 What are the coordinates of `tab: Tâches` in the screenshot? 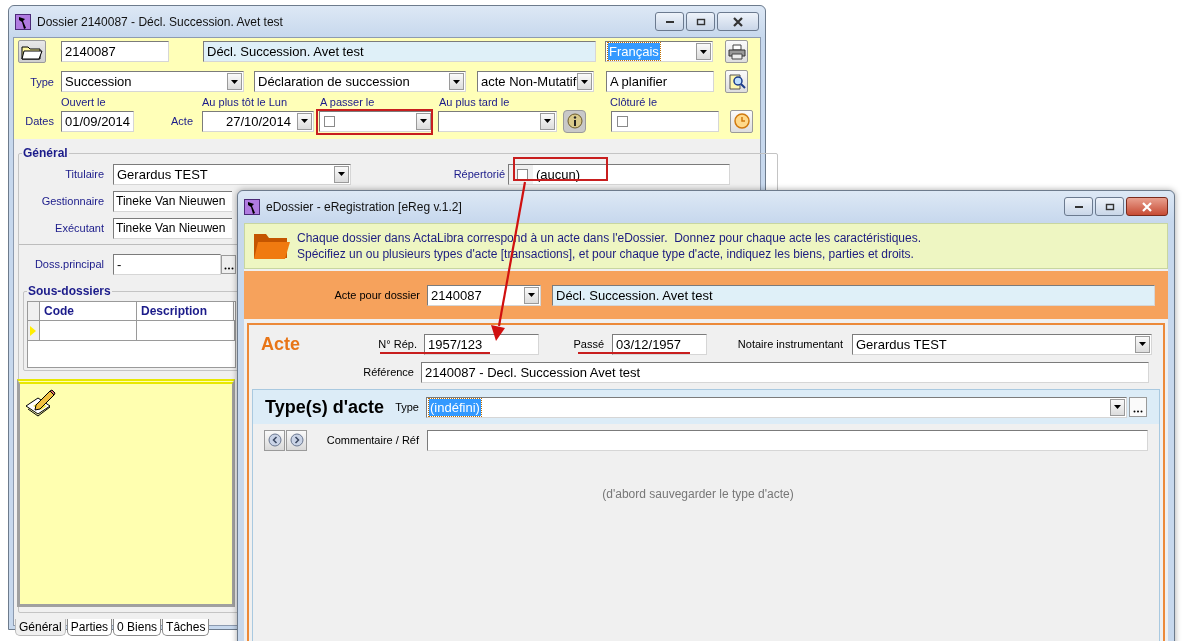 It's located at (186, 627).